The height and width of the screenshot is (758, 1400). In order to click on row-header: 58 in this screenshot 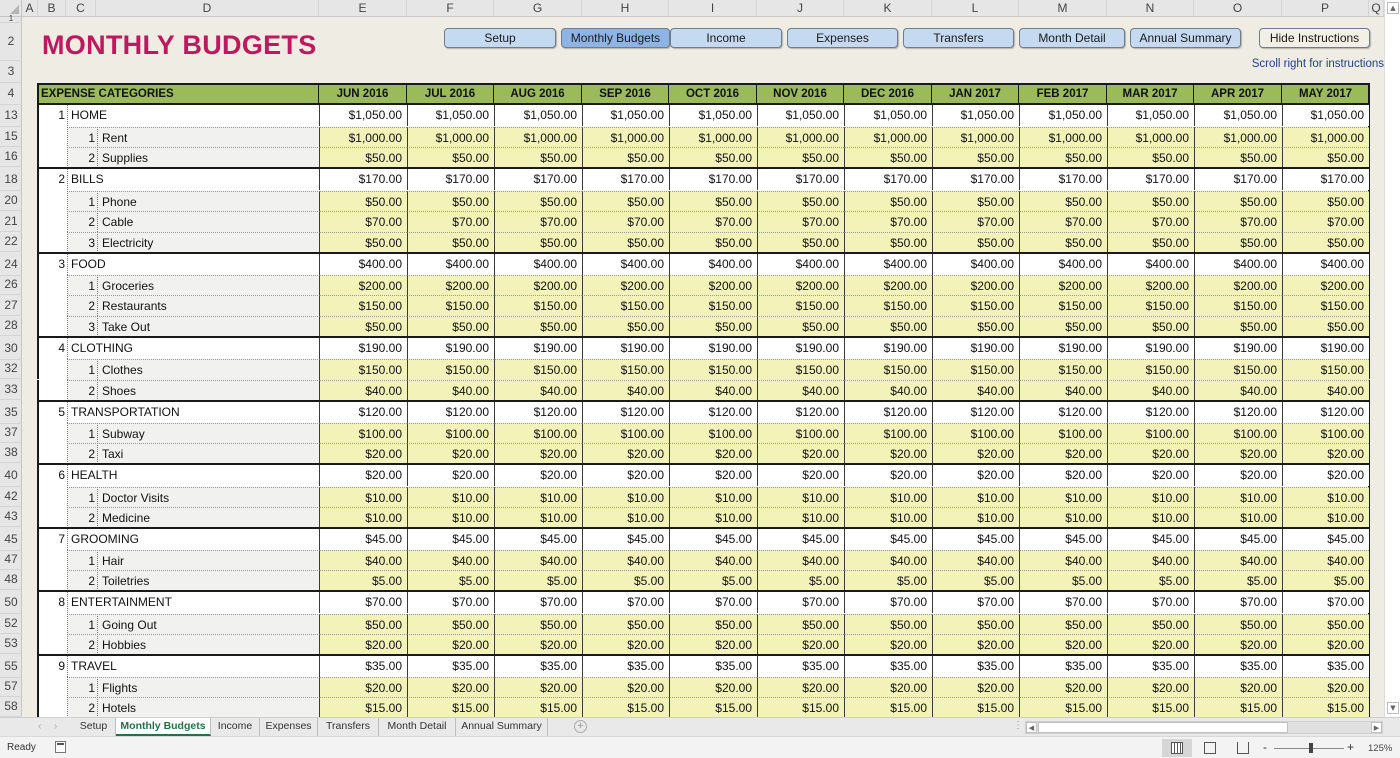, I will do `click(11, 707)`.